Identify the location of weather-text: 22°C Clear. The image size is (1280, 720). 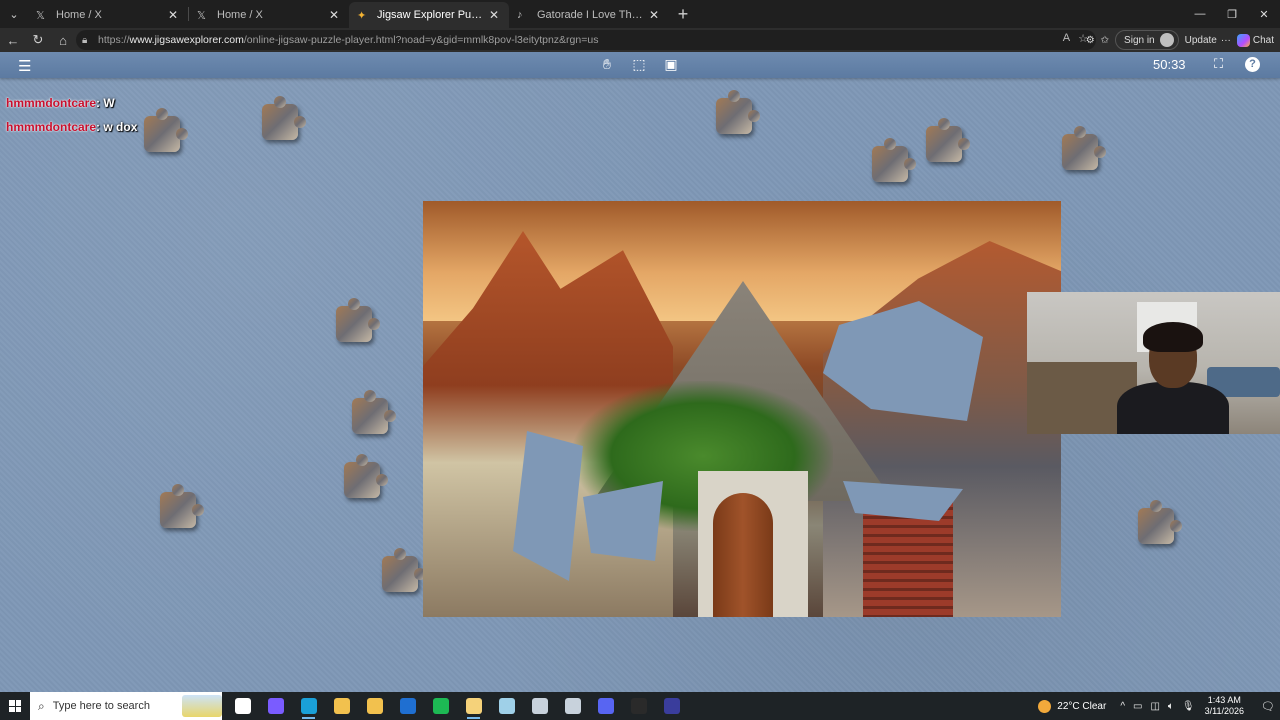
(1082, 706).